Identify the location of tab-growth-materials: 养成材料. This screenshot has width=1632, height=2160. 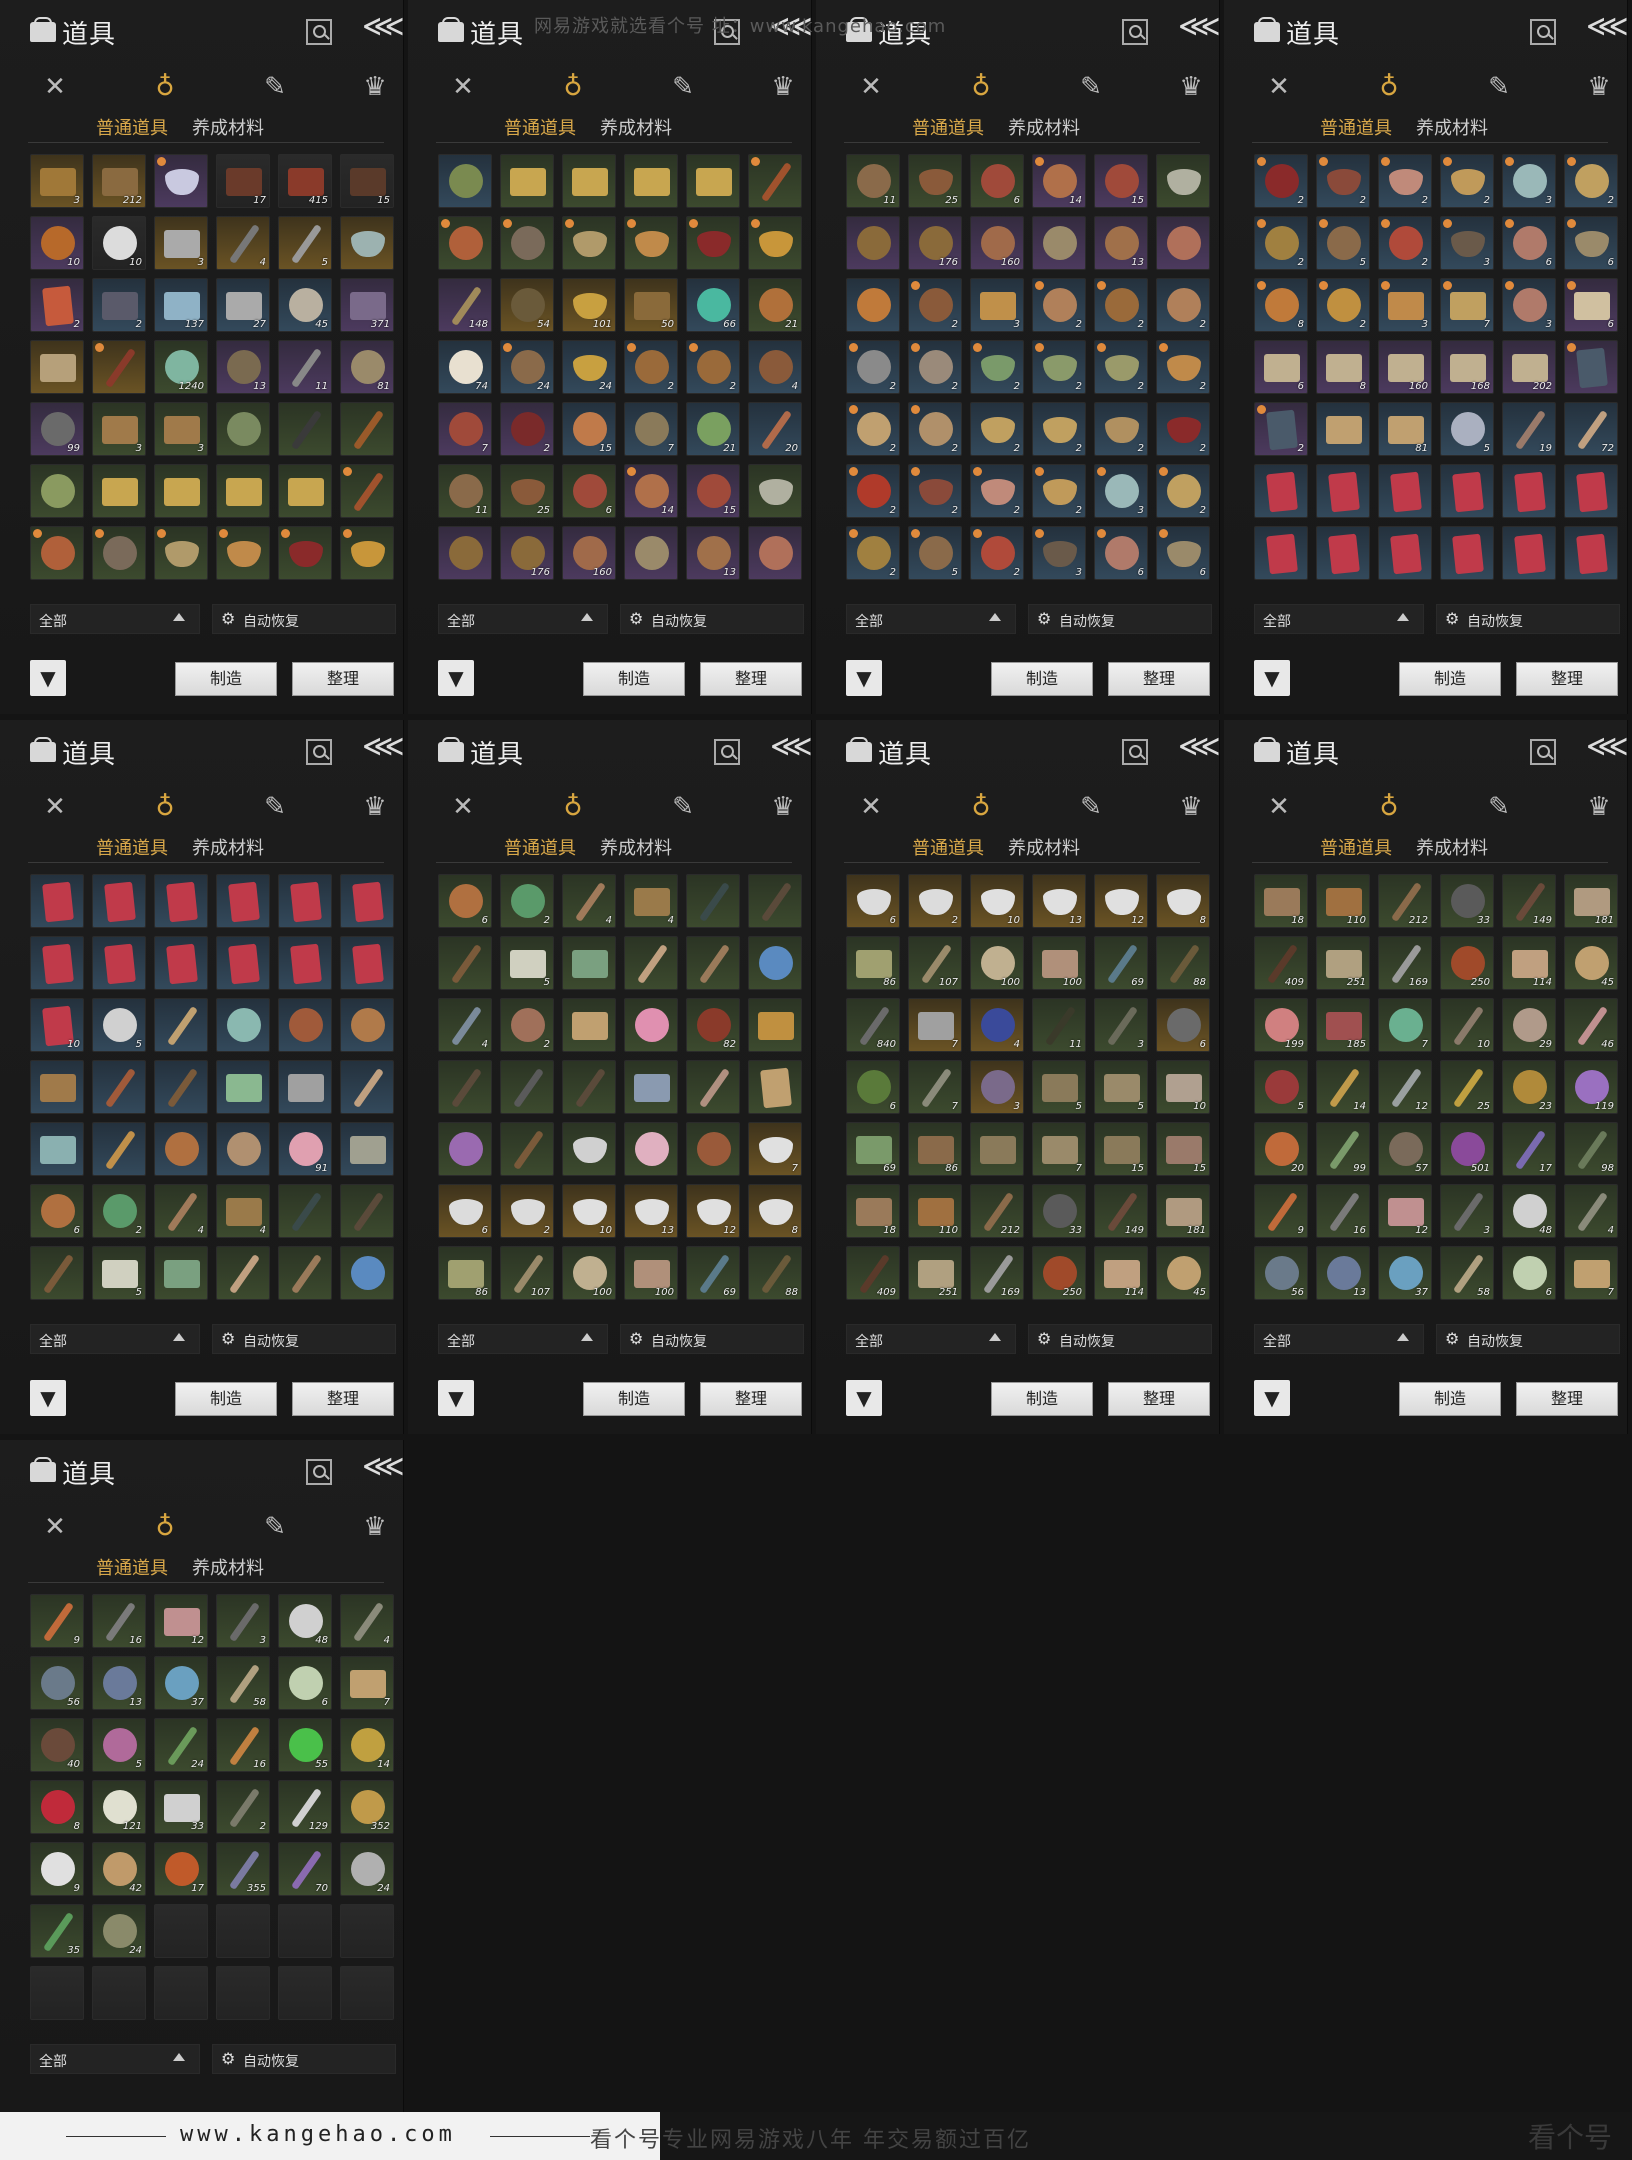
(636, 127).